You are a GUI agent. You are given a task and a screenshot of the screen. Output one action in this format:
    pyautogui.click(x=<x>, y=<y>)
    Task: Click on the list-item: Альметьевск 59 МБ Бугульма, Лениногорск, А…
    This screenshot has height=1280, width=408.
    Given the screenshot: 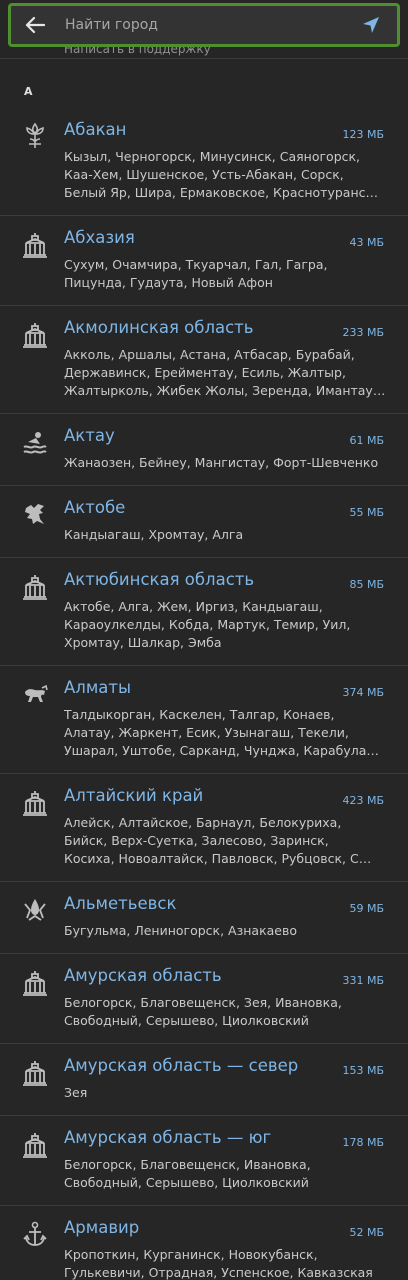 What is the action you would take?
    pyautogui.click(x=204, y=918)
    